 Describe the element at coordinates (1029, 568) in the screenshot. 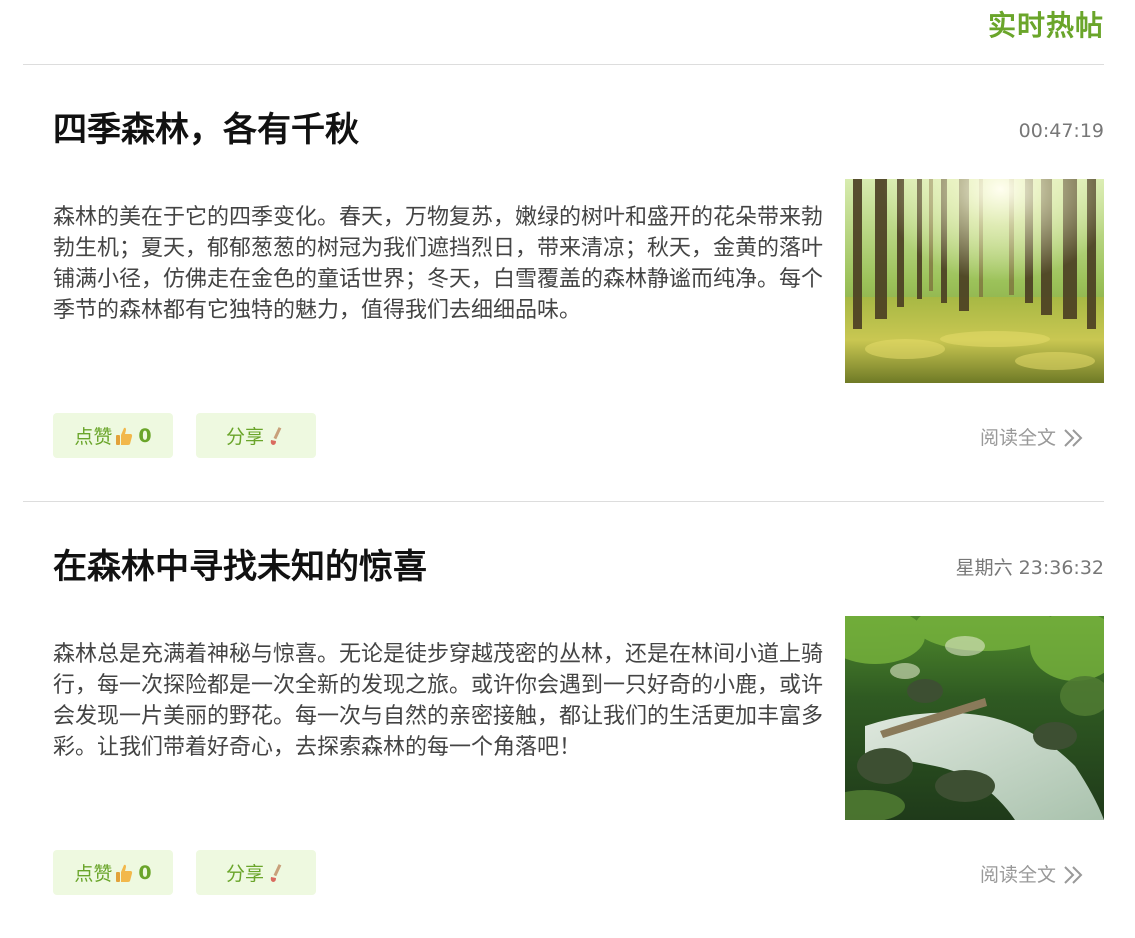

I see `post-timestamp: 星期六 23:36:32` at that location.